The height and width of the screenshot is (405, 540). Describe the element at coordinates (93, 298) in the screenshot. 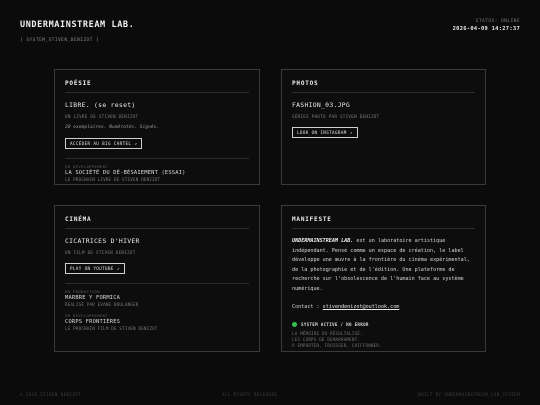

I see `cinema-prod-name: MARBRE Y FORMICA` at that location.